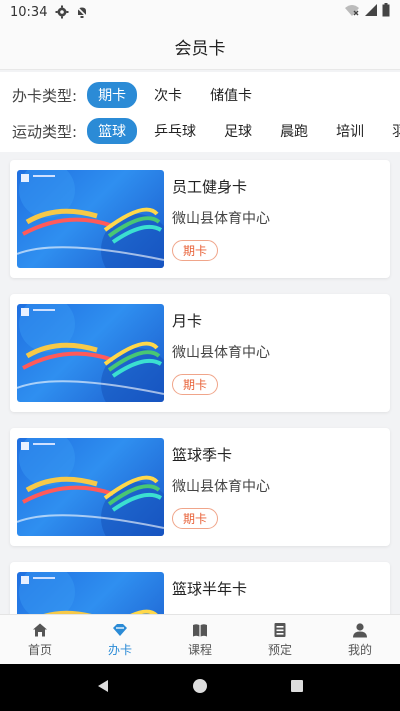  What do you see at coordinates (120, 629) in the screenshot?
I see `card-icon` at bounding box center [120, 629].